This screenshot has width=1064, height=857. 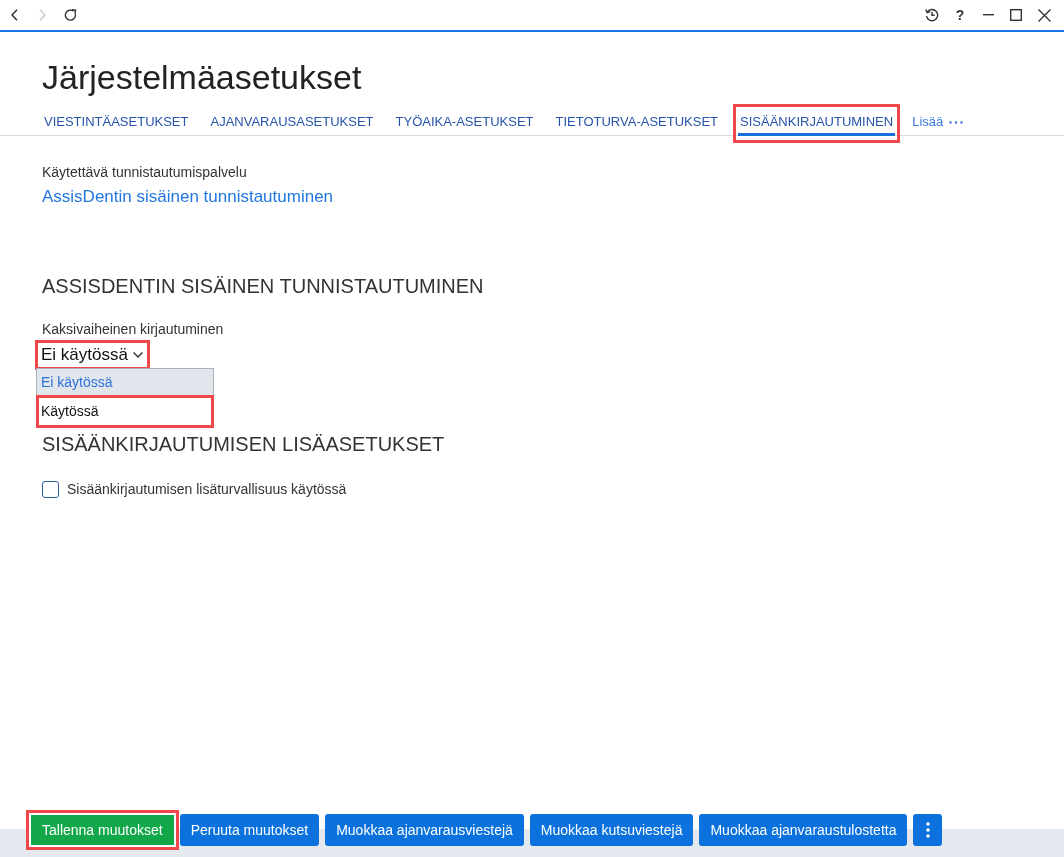 I want to click on section-heading: ASSISDENTIN SISÄINEN TUNNISTAUTUMINEN, so click(x=263, y=286).